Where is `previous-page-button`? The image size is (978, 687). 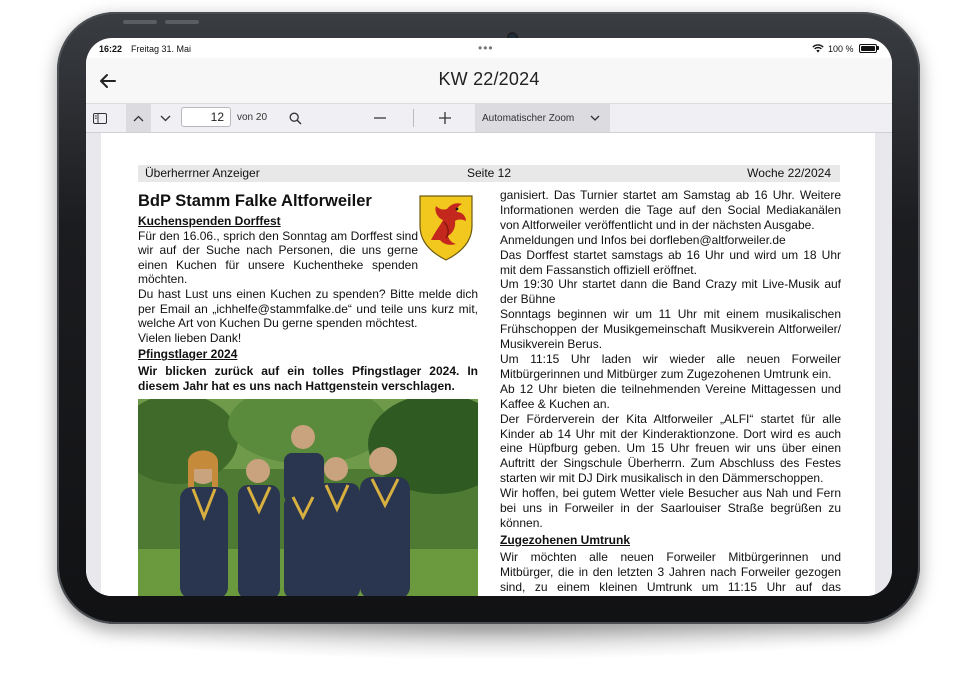
previous-page-button is located at coordinates (138, 118).